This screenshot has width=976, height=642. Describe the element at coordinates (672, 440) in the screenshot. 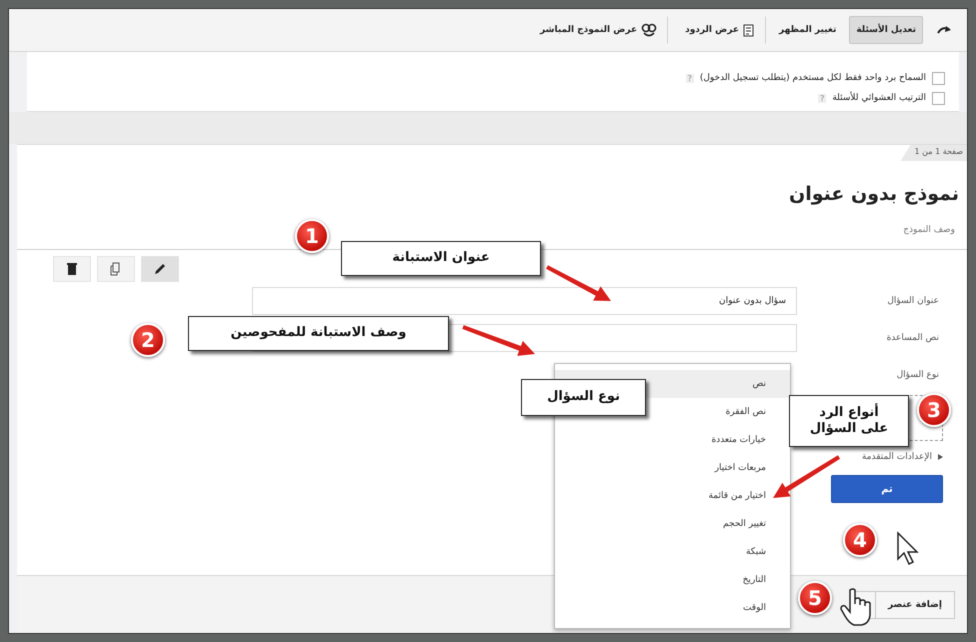

I see `menu-item: خيارات متعددة` at that location.